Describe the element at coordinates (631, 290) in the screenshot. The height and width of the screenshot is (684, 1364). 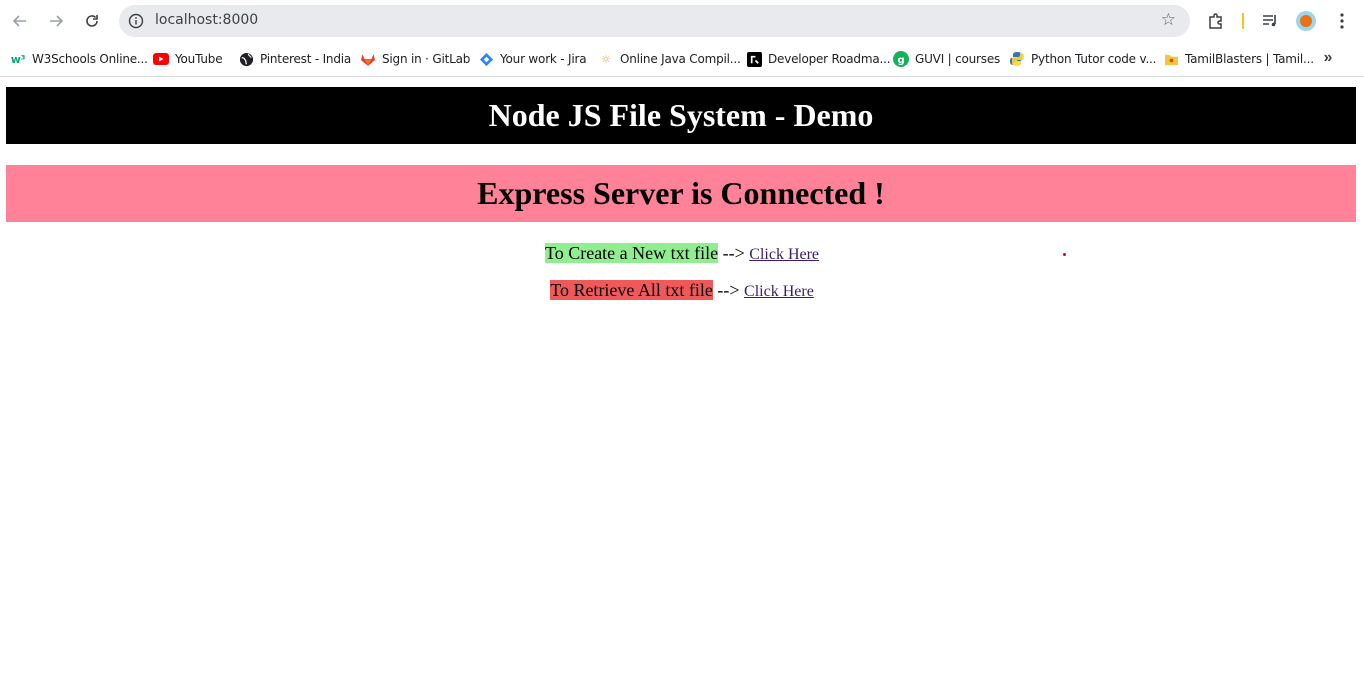
I see `retrieve-files-label: To Retrieve All txt file` at that location.